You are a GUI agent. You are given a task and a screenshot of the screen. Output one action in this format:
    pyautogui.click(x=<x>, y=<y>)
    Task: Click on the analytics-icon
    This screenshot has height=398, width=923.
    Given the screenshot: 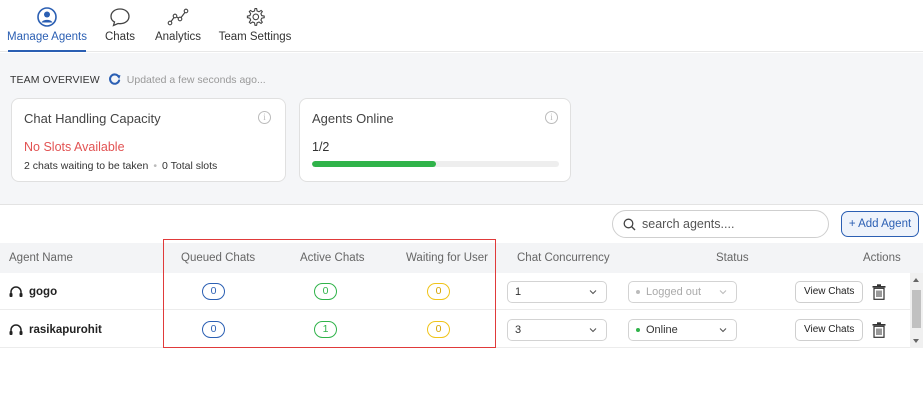 What is the action you would take?
    pyautogui.click(x=178, y=17)
    